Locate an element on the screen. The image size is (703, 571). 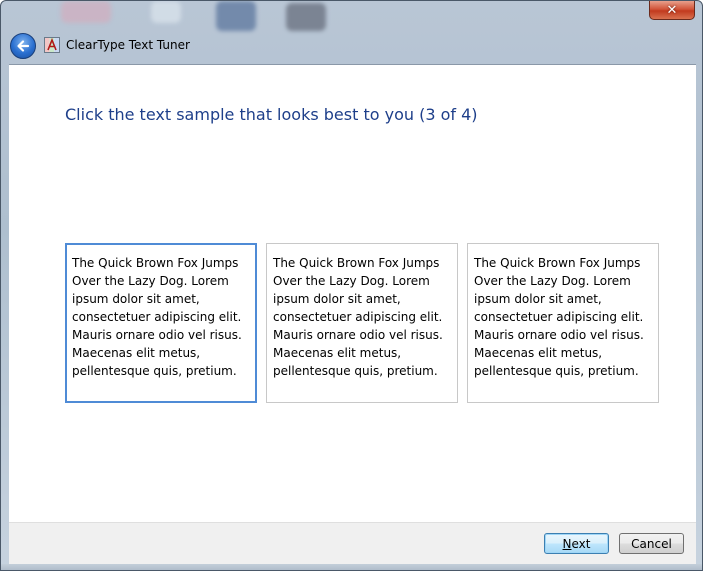
window-bottom-frame is located at coordinates (351, 567).